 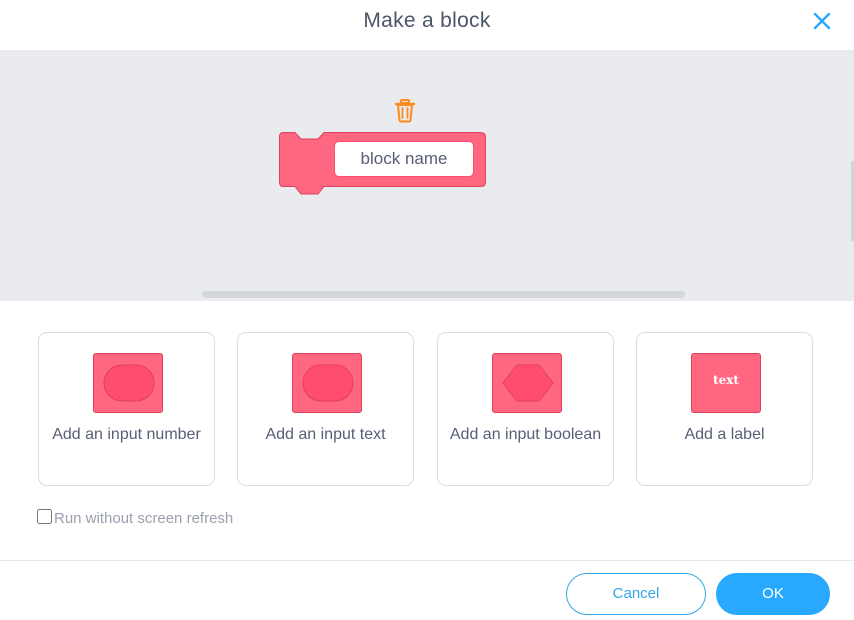 I want to click on label-icon: text, so click(x=726, y=383).